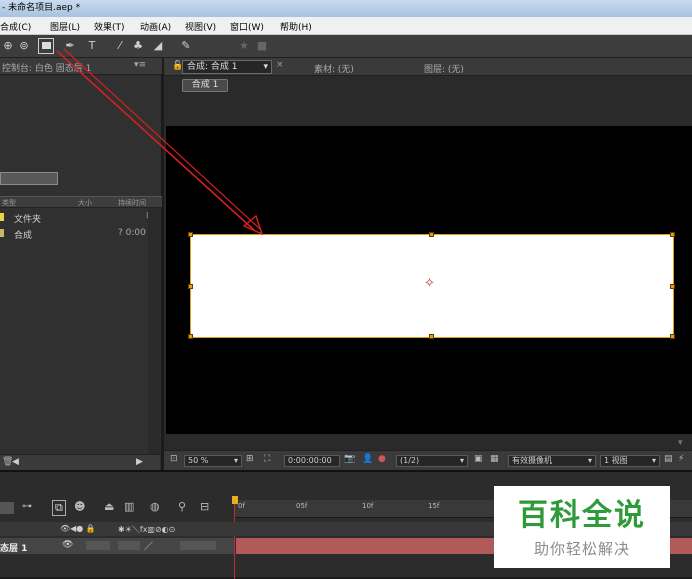  Describe the element at coordinates (46, 46) in the screenshot. I see `rectangle-tool-icon` at that location.